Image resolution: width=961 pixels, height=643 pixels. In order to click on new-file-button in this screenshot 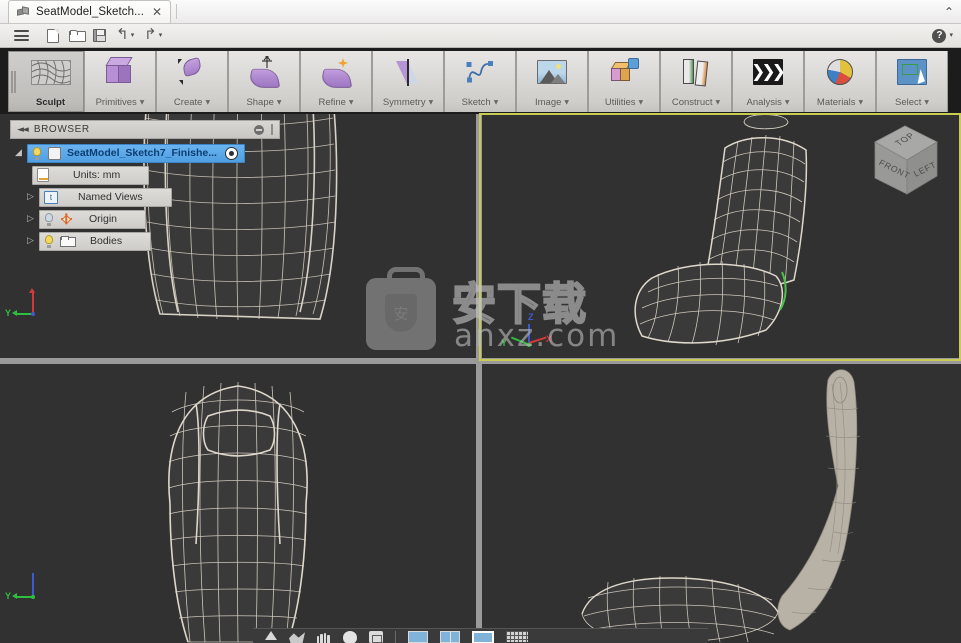, I will do `click(53, 35)`.